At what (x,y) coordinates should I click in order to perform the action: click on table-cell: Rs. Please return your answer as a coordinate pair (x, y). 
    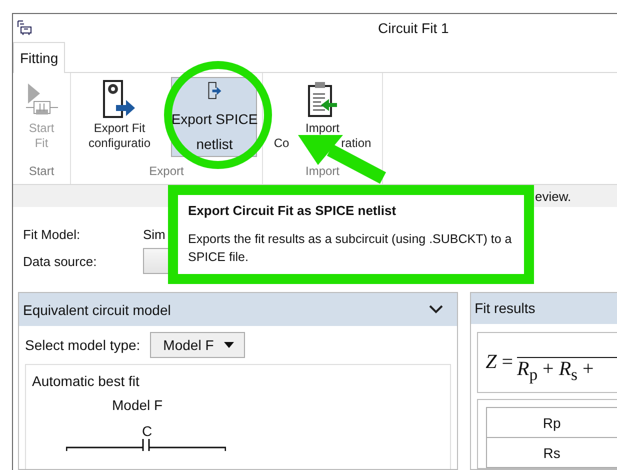
    Looking at the image, I should click on (551, 452).